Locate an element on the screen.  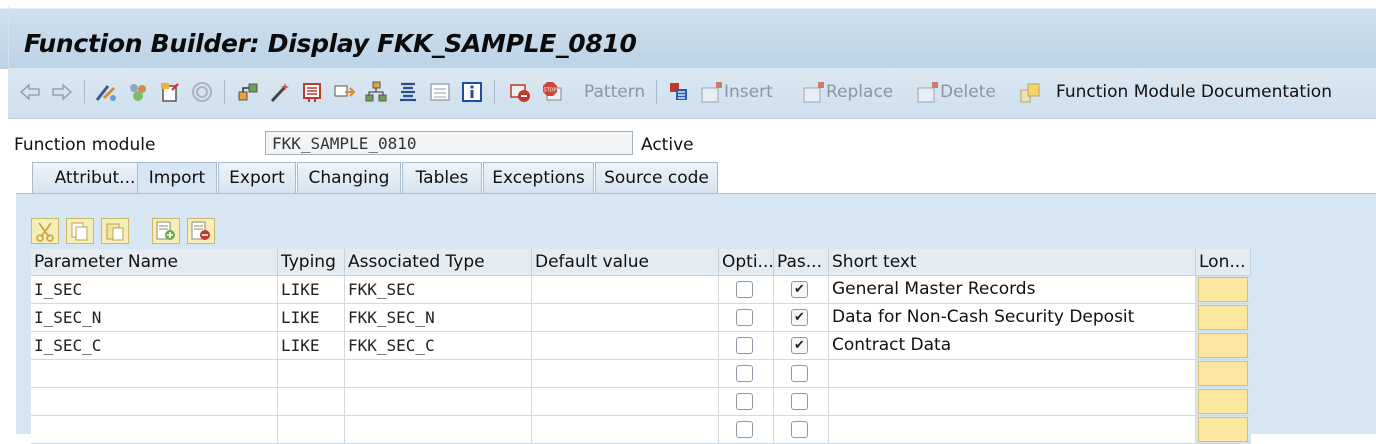
pretty-printer-button is located at coordinates (408, 92).